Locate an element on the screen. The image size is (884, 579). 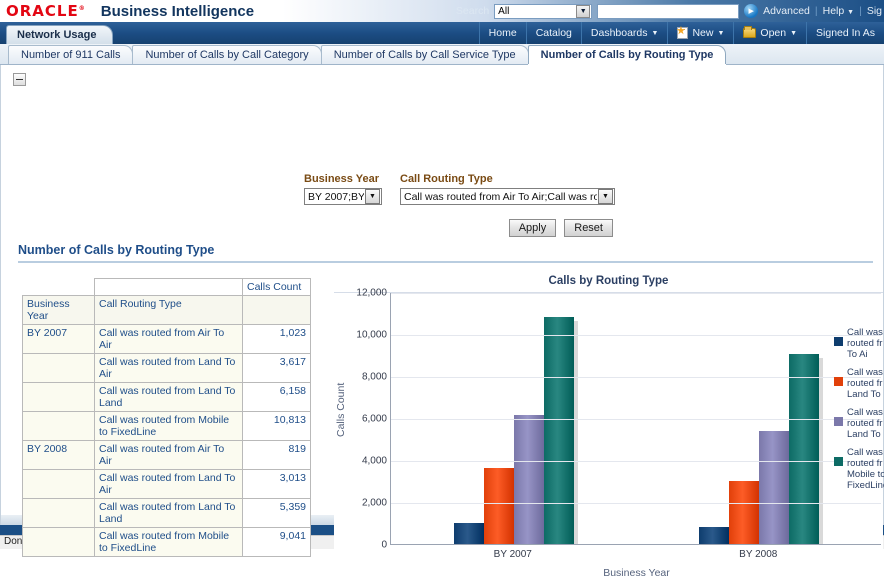
chart-y-tick: 6,000 is located at coordinates (374, 419).